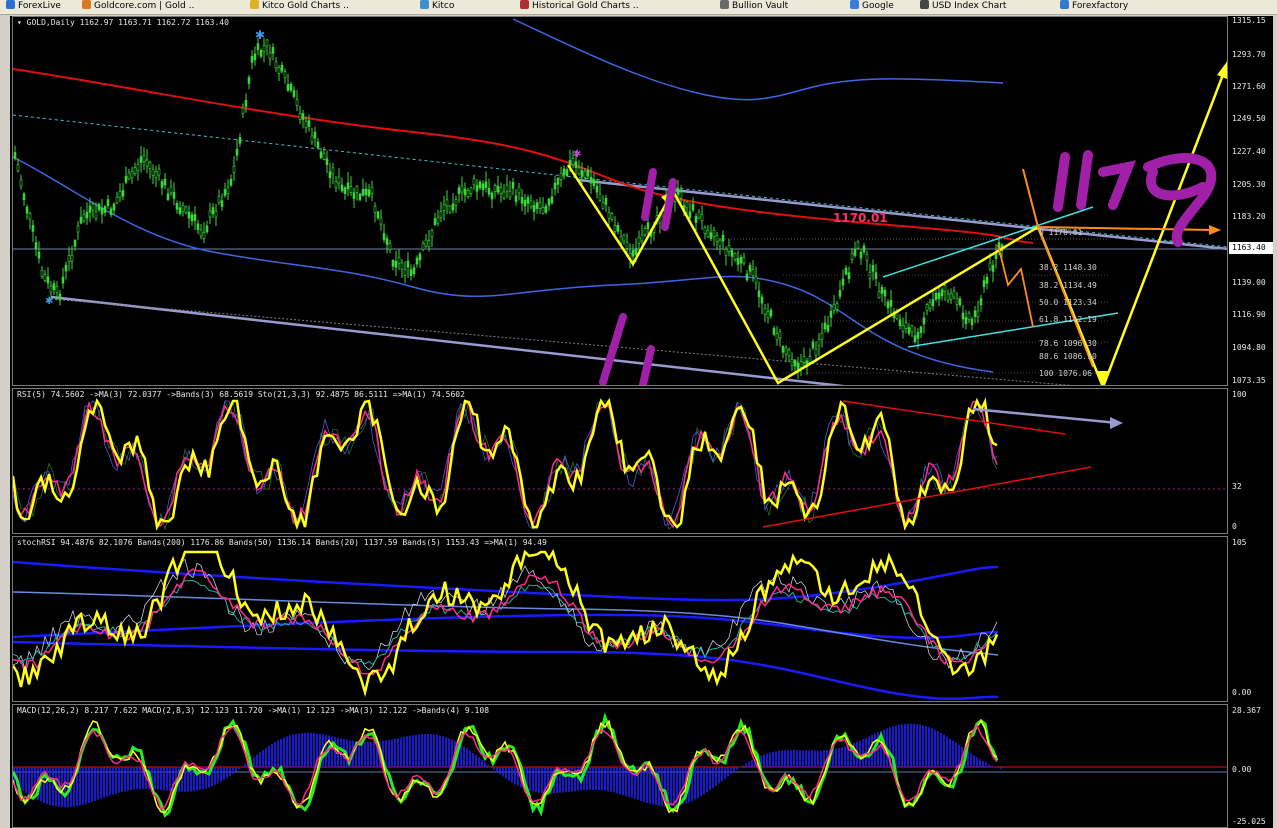 This screenshot has height=828, width=1277. Describe the element at coordinates (39, 6) in the screenshot. I see `bookmark-label: ForexLive` at that location.